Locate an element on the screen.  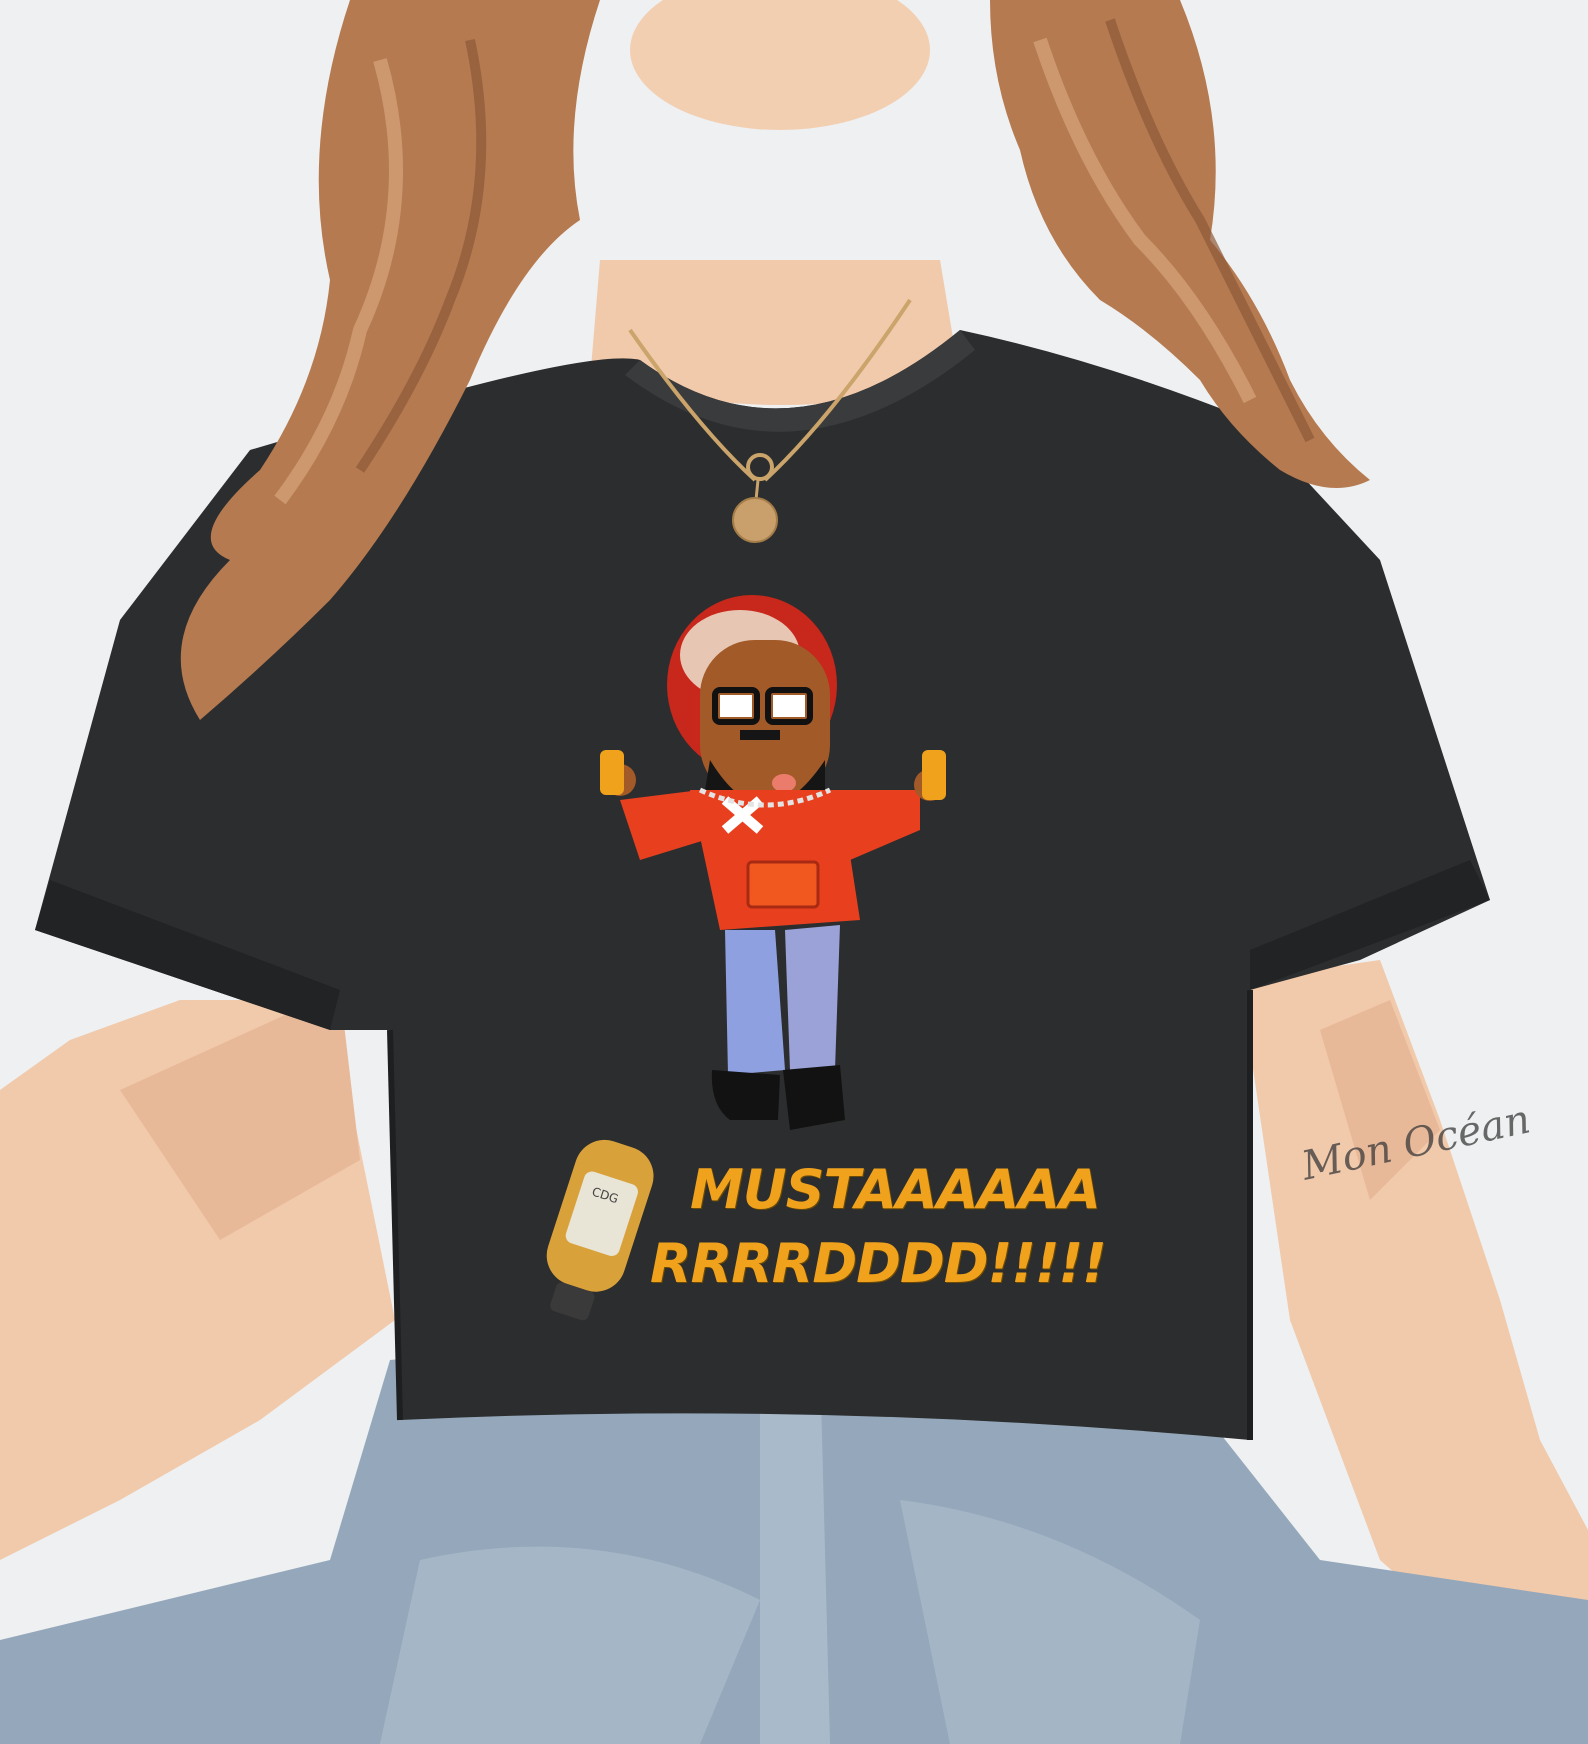
tshirt-print-text: MUSTAAAAAA RRRRDDDD!!!!! is located at coordinates (876, 1227).